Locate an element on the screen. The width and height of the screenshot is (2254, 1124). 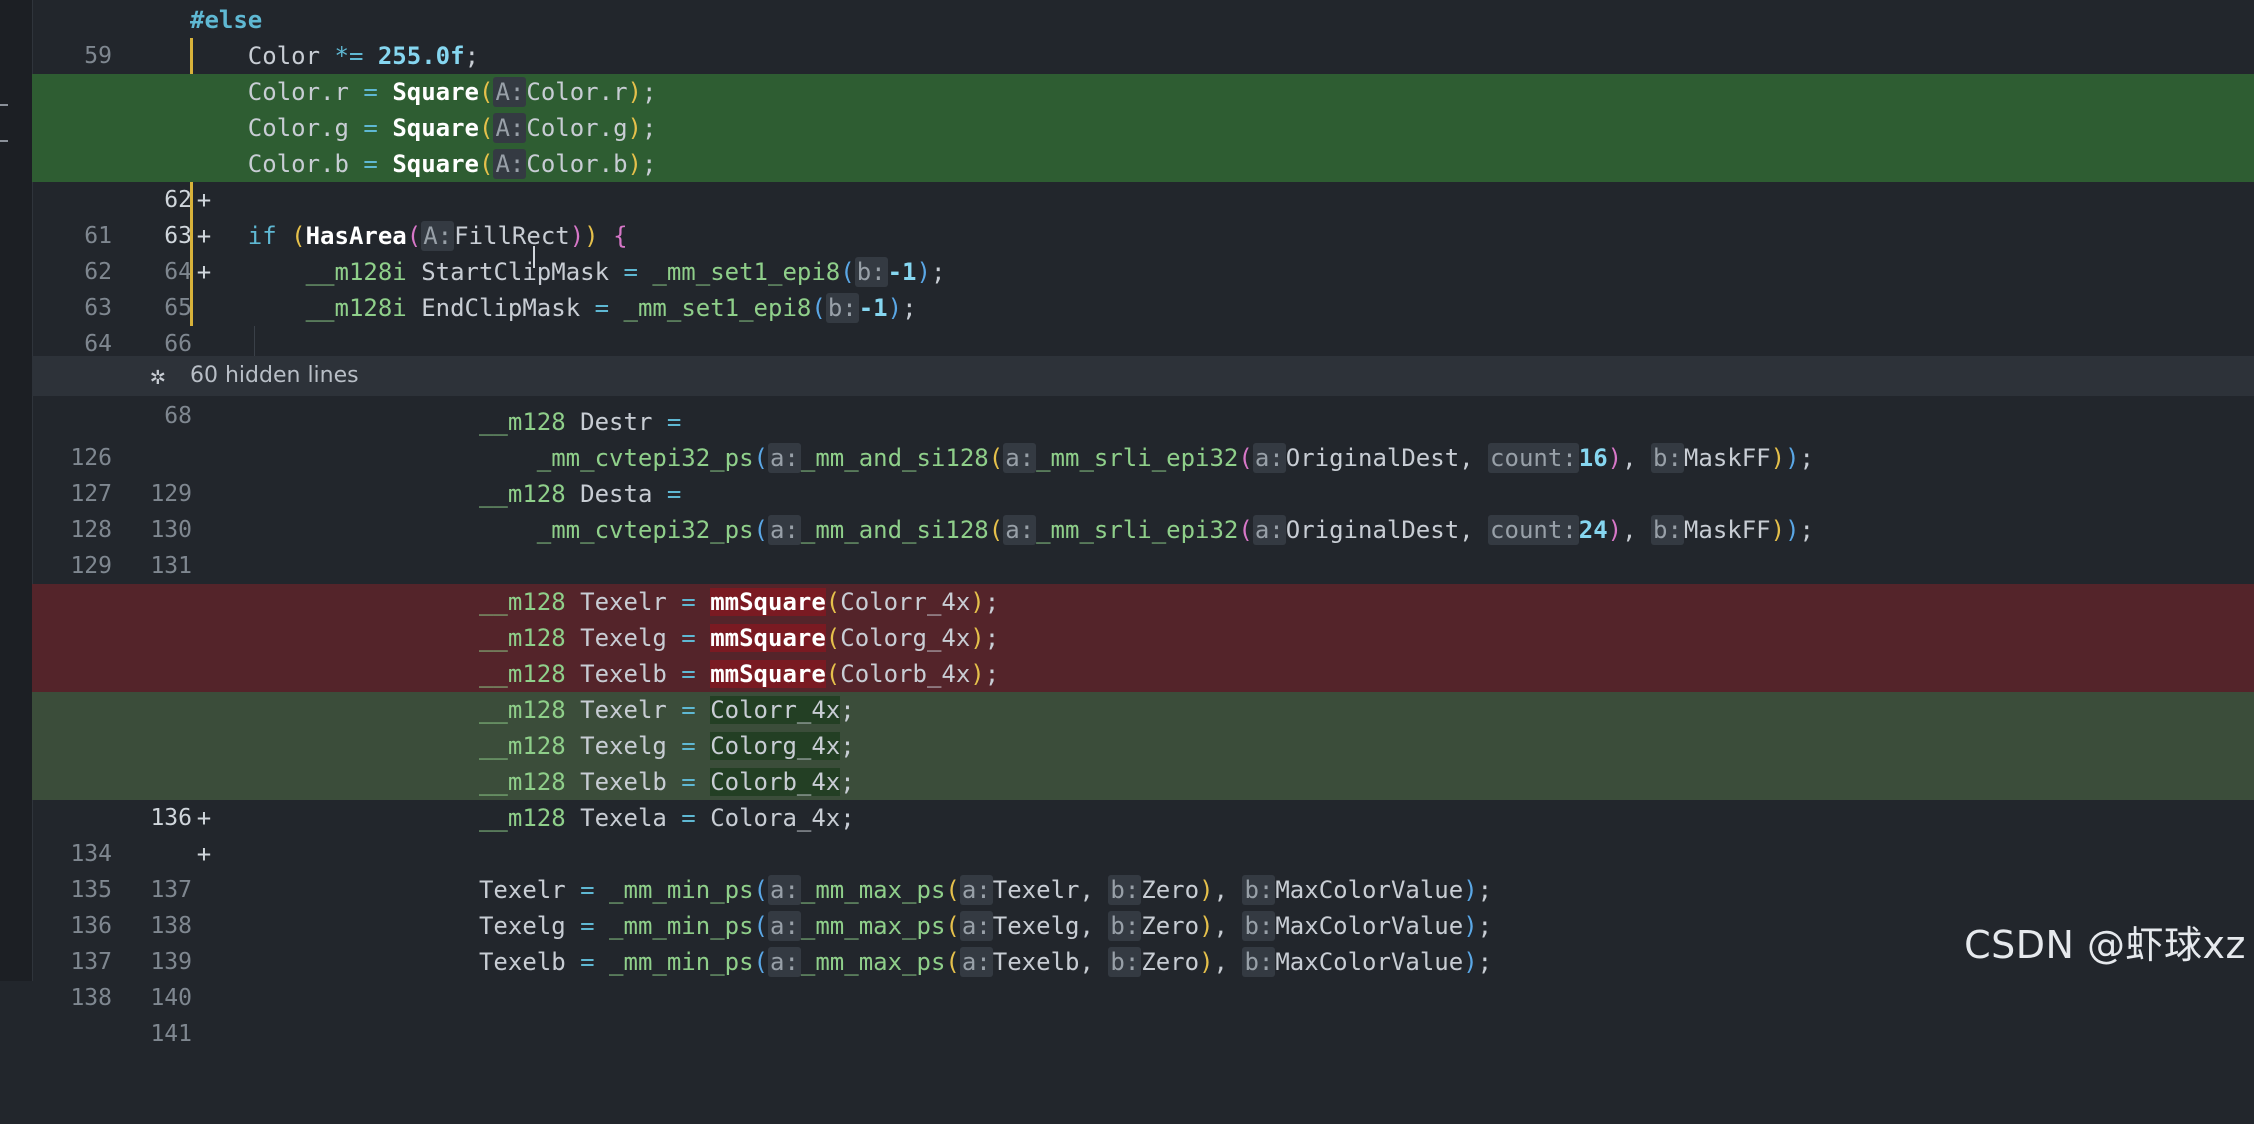
modified-indicator is located at coordinates (191, 200).